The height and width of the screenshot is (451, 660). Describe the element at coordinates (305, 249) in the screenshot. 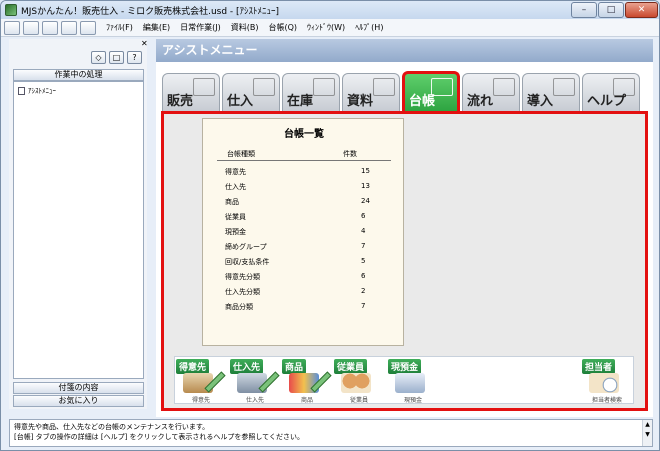

I see `ledger-row: 締めグループ 7` at that location.